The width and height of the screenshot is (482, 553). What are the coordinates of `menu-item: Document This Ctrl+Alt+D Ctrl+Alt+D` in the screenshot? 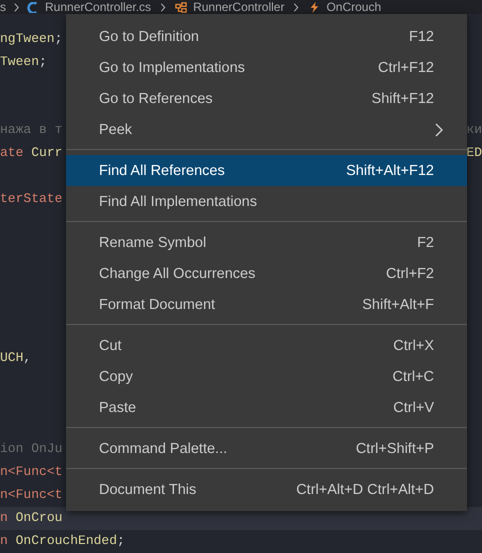 It's located at (266, 489).